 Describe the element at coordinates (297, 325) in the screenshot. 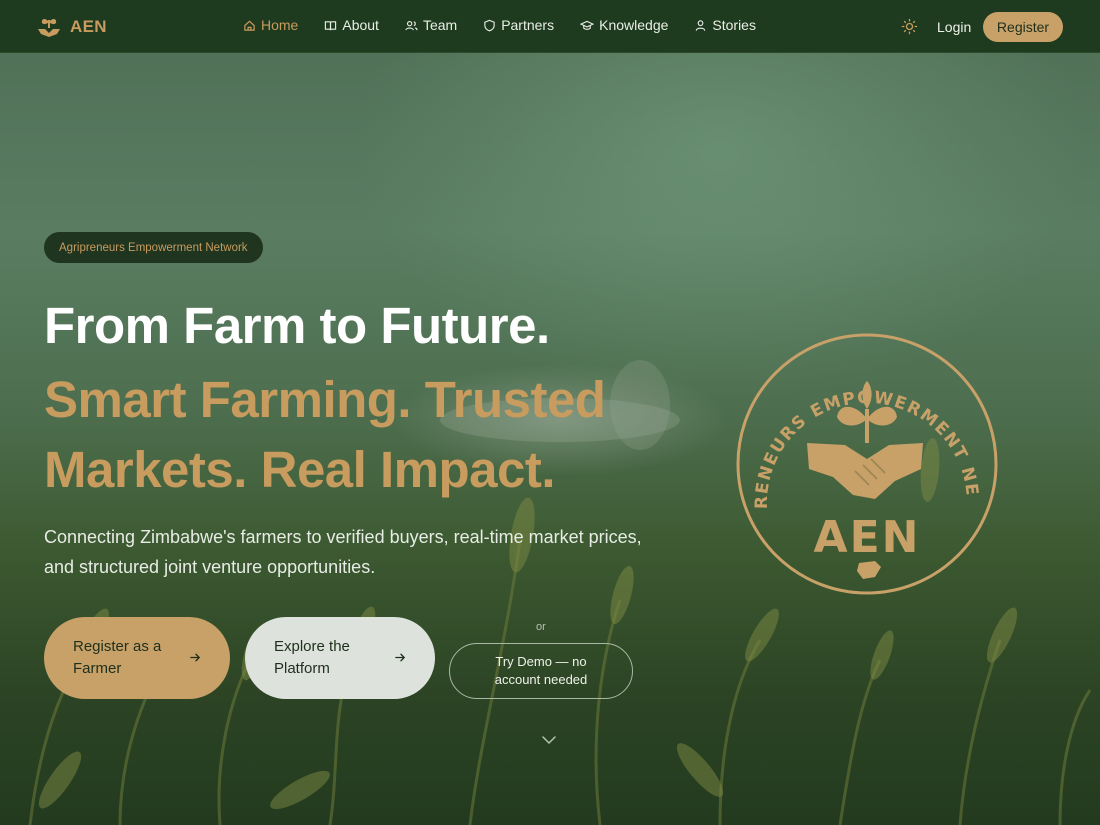

I see `hero-headline: From Farm to Future.` at that location.